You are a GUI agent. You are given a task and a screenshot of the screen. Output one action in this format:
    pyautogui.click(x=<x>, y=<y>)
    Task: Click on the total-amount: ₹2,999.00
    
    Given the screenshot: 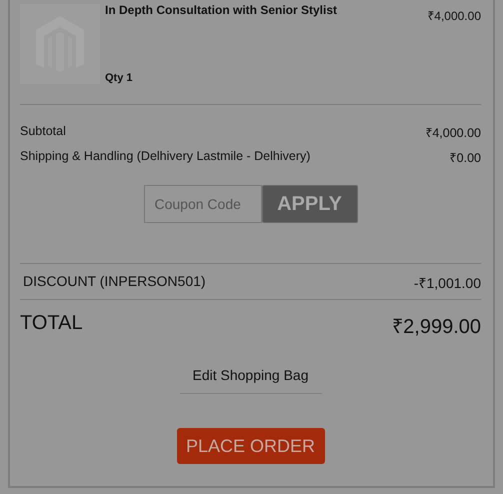 What is the action you would take?
    pyautogui.click(x=436, y=327)
    